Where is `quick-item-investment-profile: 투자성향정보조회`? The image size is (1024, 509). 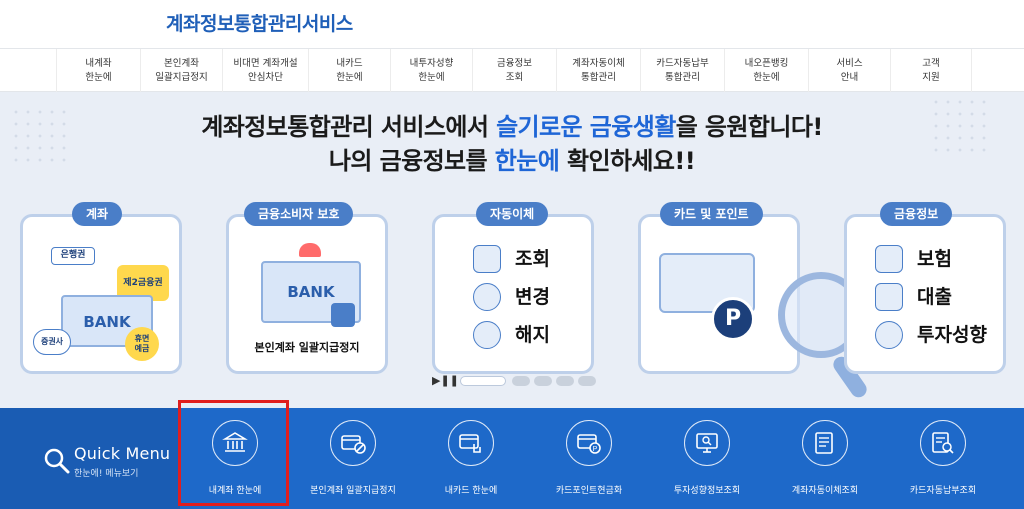 quick-item-investment-profile: 투자성향정보조회 is located at coordinates (707, 458).